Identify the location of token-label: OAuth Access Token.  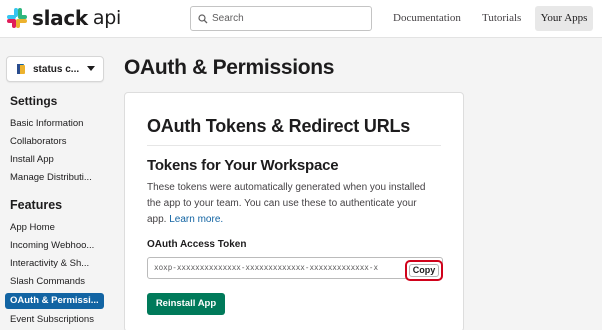
(197, 244).